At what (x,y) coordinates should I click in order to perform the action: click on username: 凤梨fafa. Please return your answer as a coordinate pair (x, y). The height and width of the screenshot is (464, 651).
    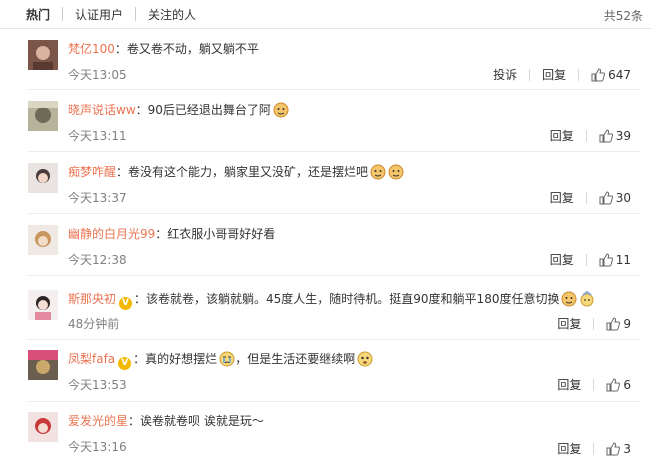
    Looking at the image, I should click on (91, 359).